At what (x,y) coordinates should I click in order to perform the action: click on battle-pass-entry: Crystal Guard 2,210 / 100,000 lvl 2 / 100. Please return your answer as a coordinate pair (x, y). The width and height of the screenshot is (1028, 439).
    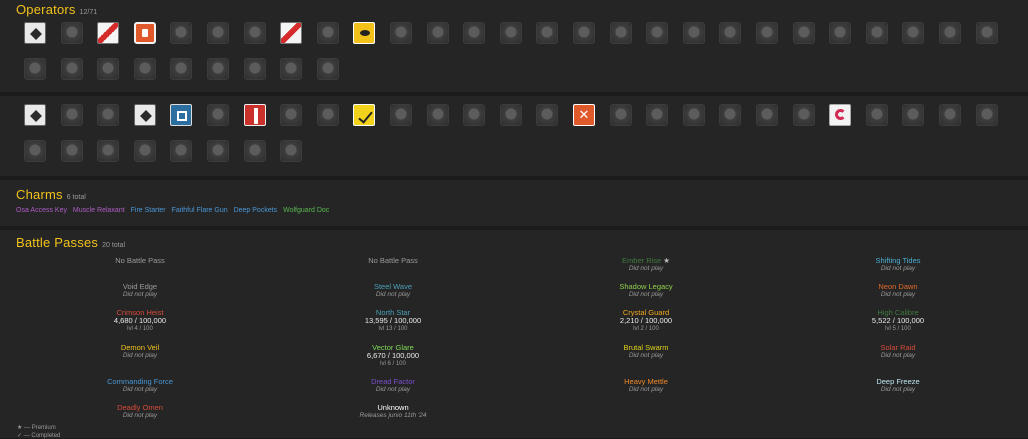
    Looking at the image, I should click on (646, 321).